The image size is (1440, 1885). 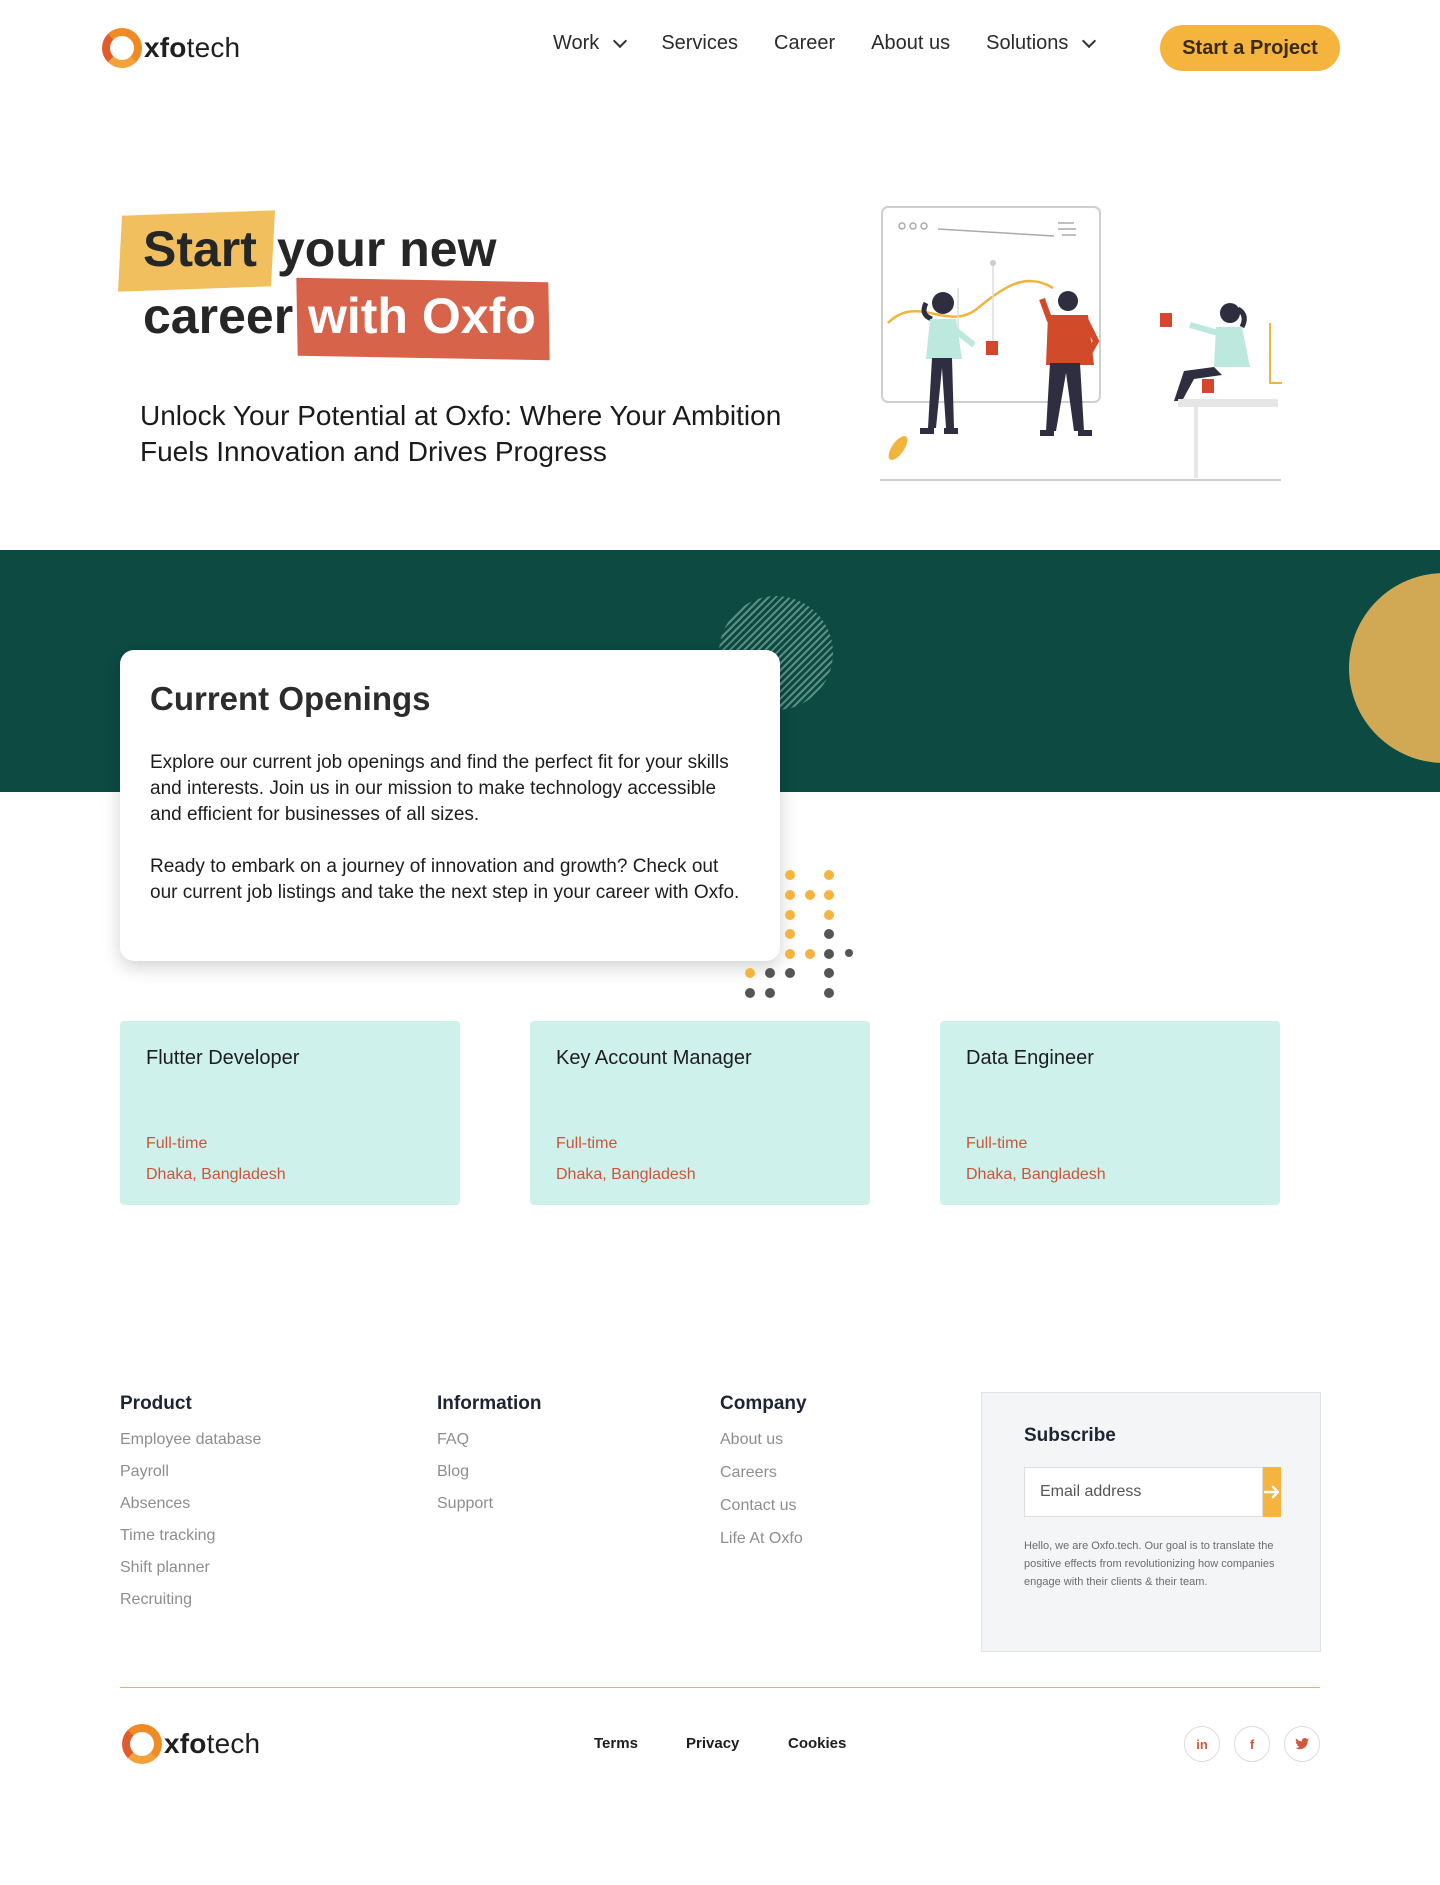 I want to click on job-title: Flutter Developer, so click(x=223, y=1058).